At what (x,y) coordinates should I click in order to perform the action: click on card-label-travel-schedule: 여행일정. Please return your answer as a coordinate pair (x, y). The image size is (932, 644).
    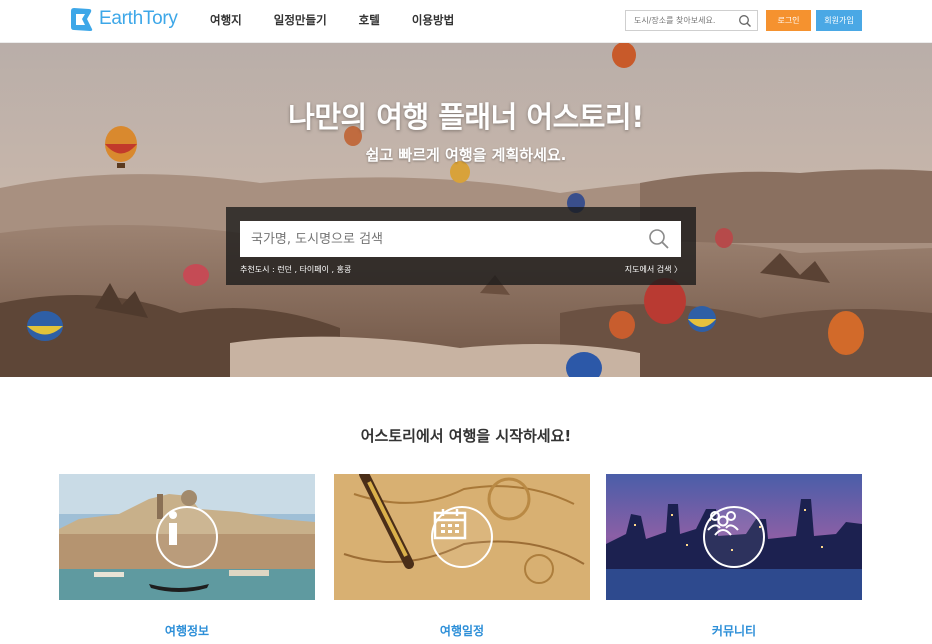
    Looking at the image, I should click on (462, 630).